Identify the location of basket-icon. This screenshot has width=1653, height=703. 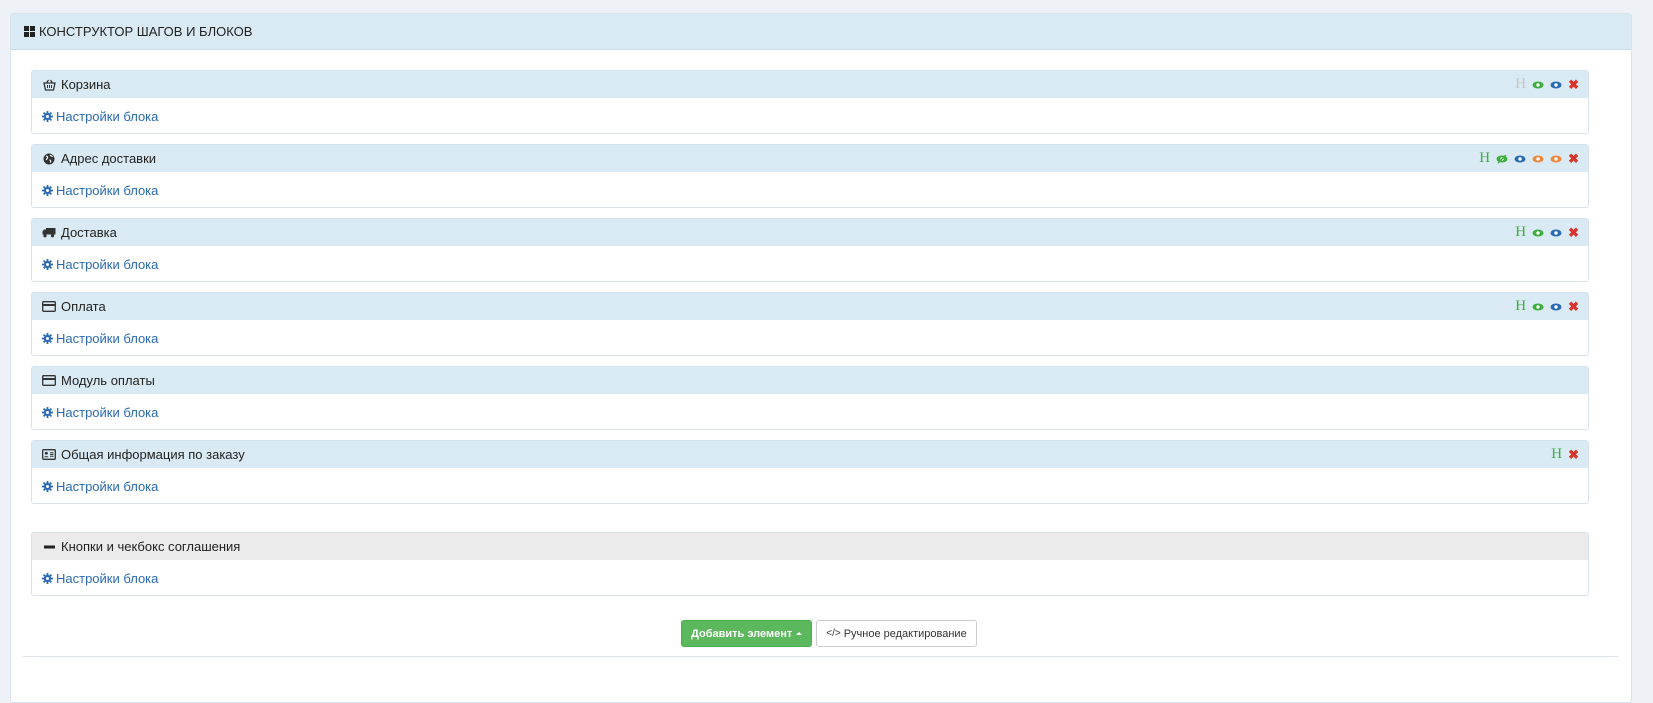
(49, 85).